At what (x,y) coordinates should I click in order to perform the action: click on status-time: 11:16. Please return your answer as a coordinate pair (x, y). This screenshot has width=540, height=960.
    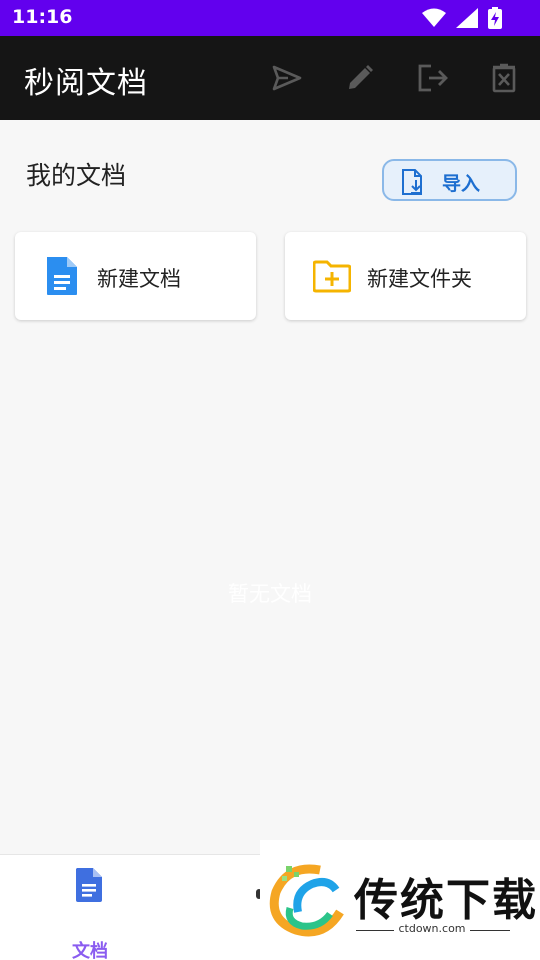
    Looking at the image, I should click on (42, 17).